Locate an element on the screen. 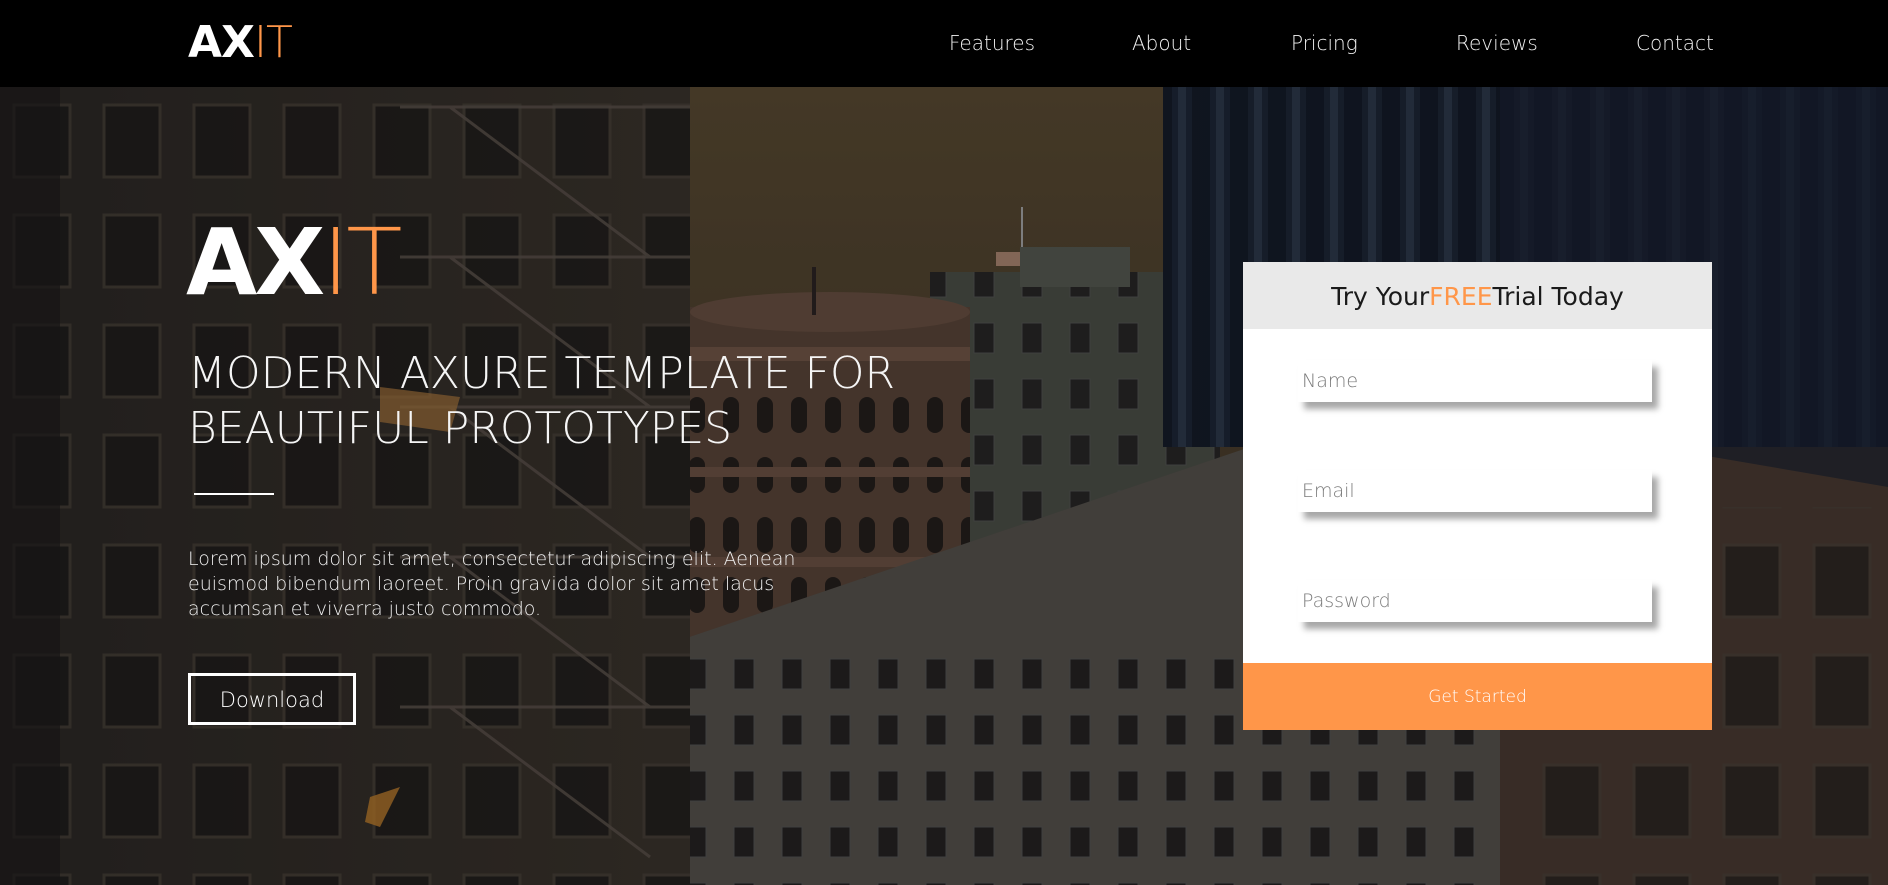 This screenshot has width=1888, height=885. hero-logo: AXIT is located at coordinates (294, 263).